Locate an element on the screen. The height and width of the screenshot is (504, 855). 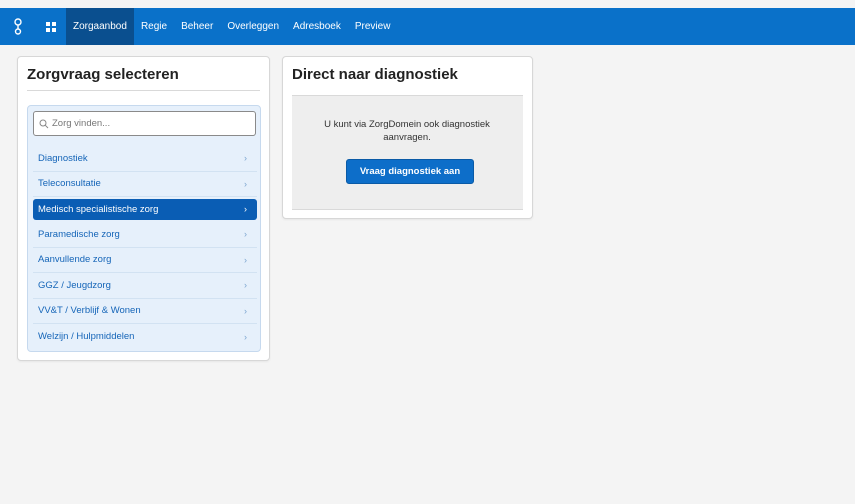
list-item-diagnostiek: Diagnostiek › is located at coordinates (145, 159).